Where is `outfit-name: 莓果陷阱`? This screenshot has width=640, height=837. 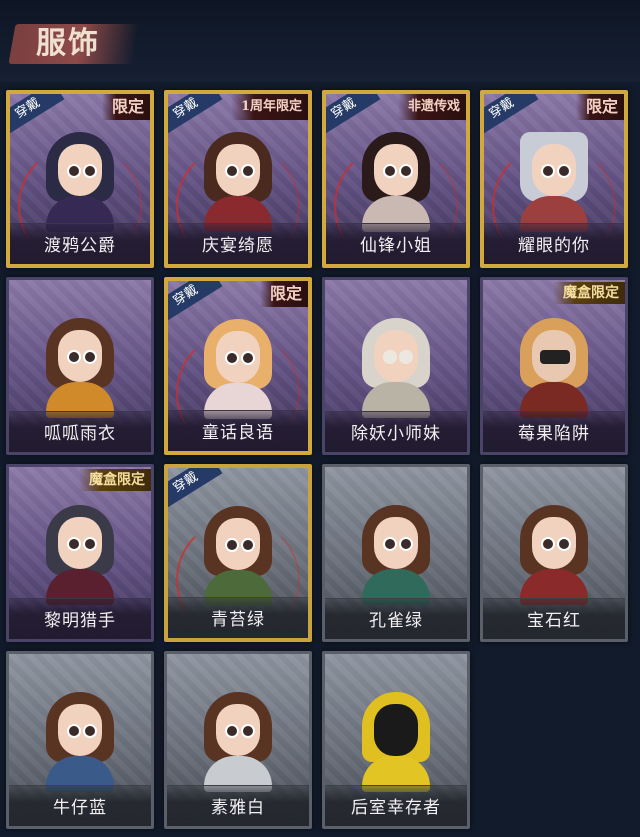
outfit-name: 莓果陷阱 is located at coordinates (554, 434).